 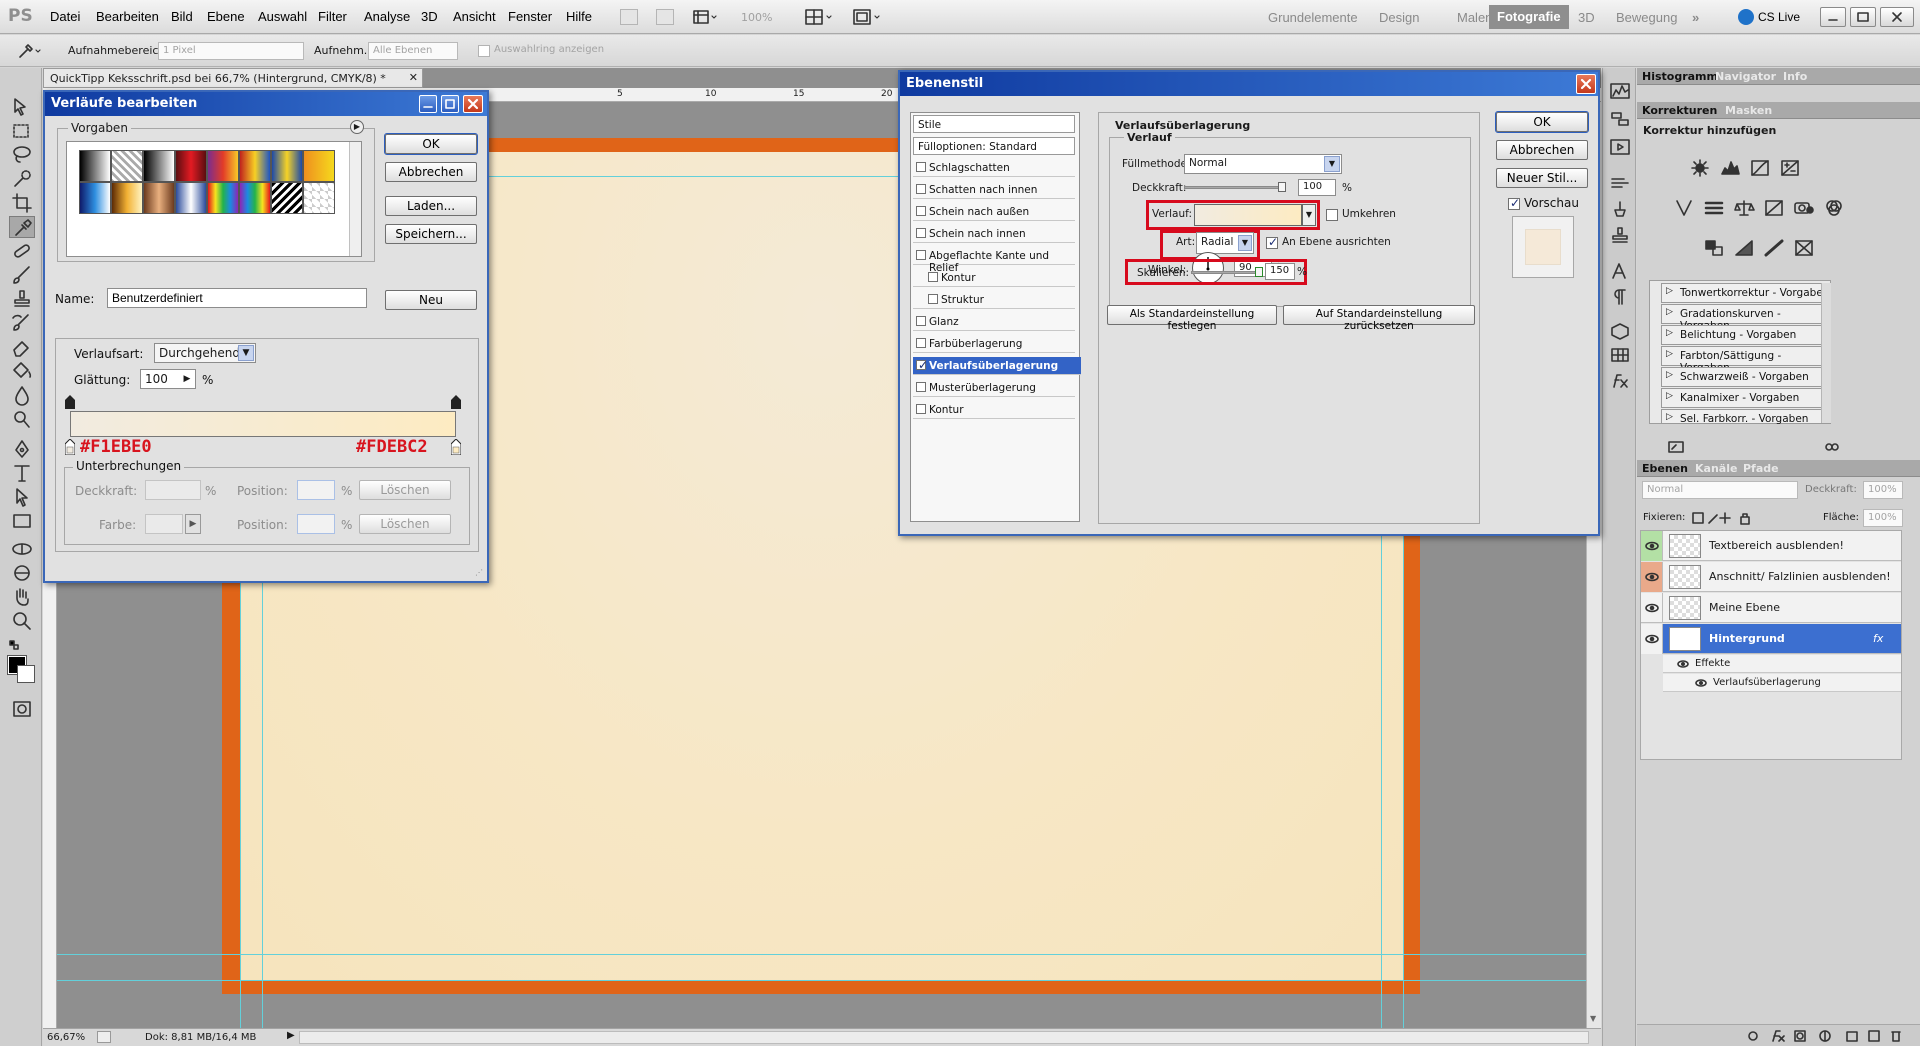 I want to click on cs-live-menu: CS Live, so click(x=1779, y=17).